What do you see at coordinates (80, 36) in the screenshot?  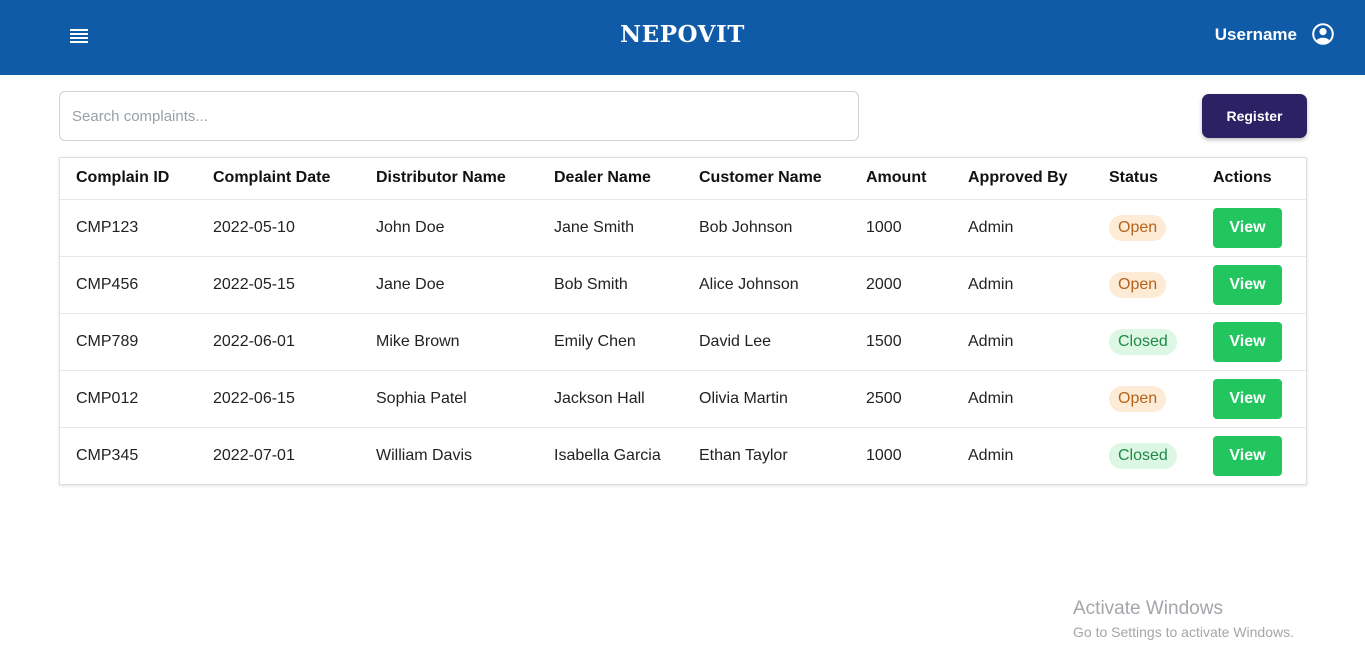 I see `hamburger-menu-icon` at bounding box center [80, 36].